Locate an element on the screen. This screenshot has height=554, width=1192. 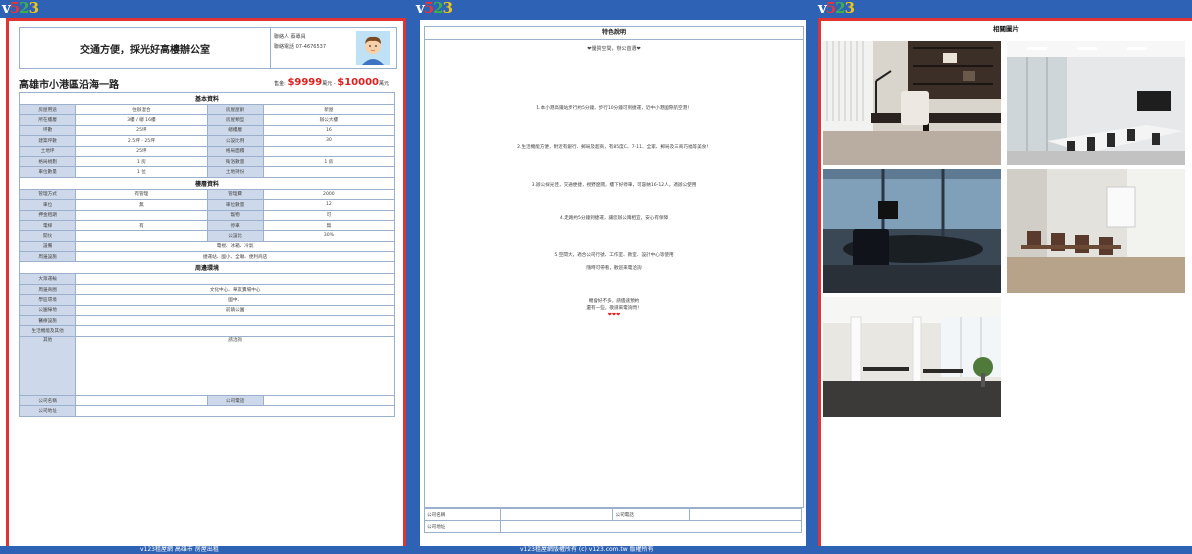
feature-line: 3.辦公採光佳，交通便捷，視野遼闊，樓下好停車，可容納16-12人，適辦公使用 is located at coordinates (614, 185).